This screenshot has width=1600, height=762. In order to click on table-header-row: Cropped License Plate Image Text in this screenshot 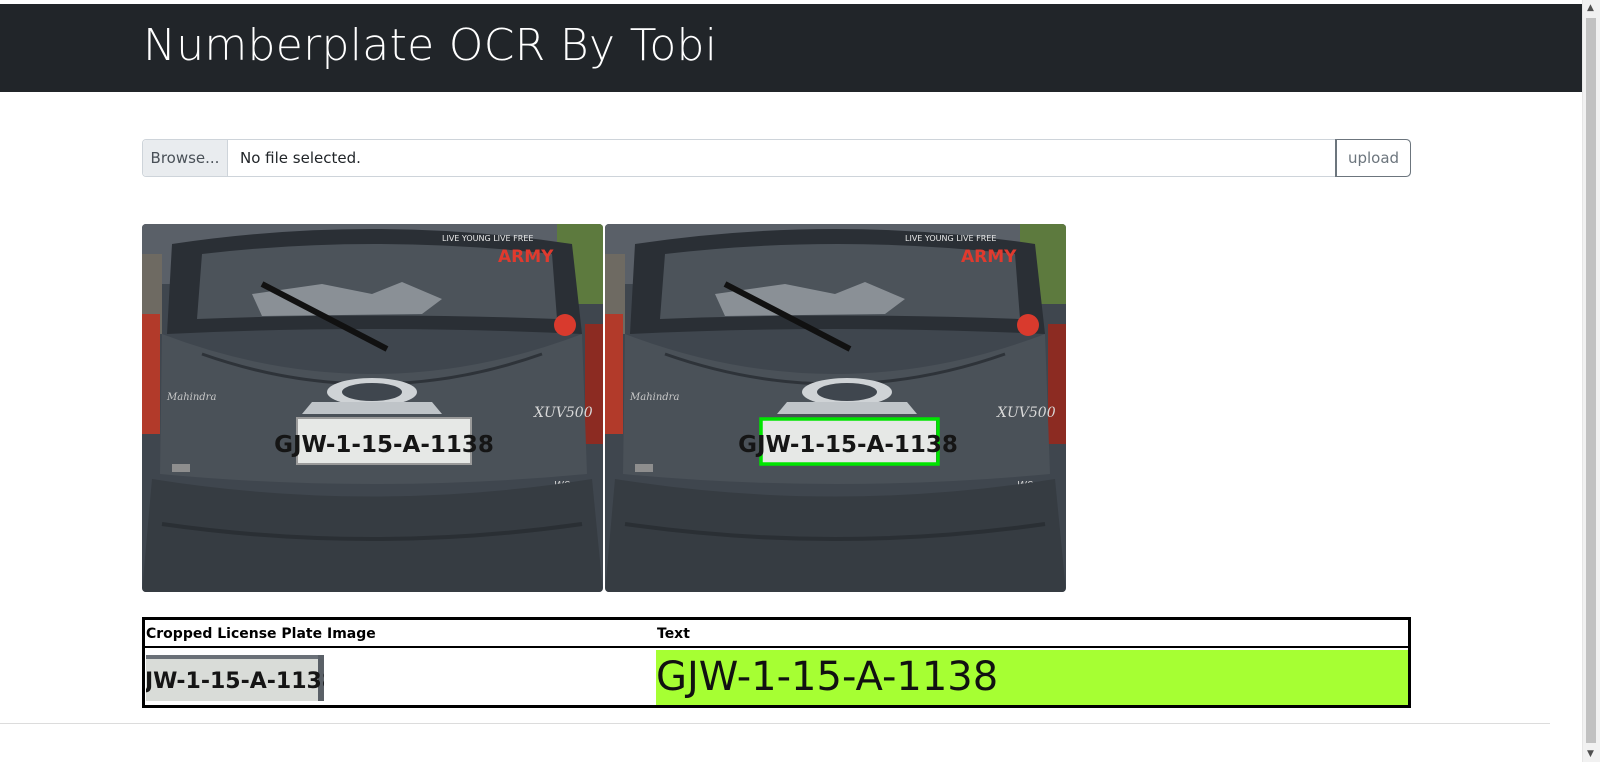, I will do `click(776, 634)`.